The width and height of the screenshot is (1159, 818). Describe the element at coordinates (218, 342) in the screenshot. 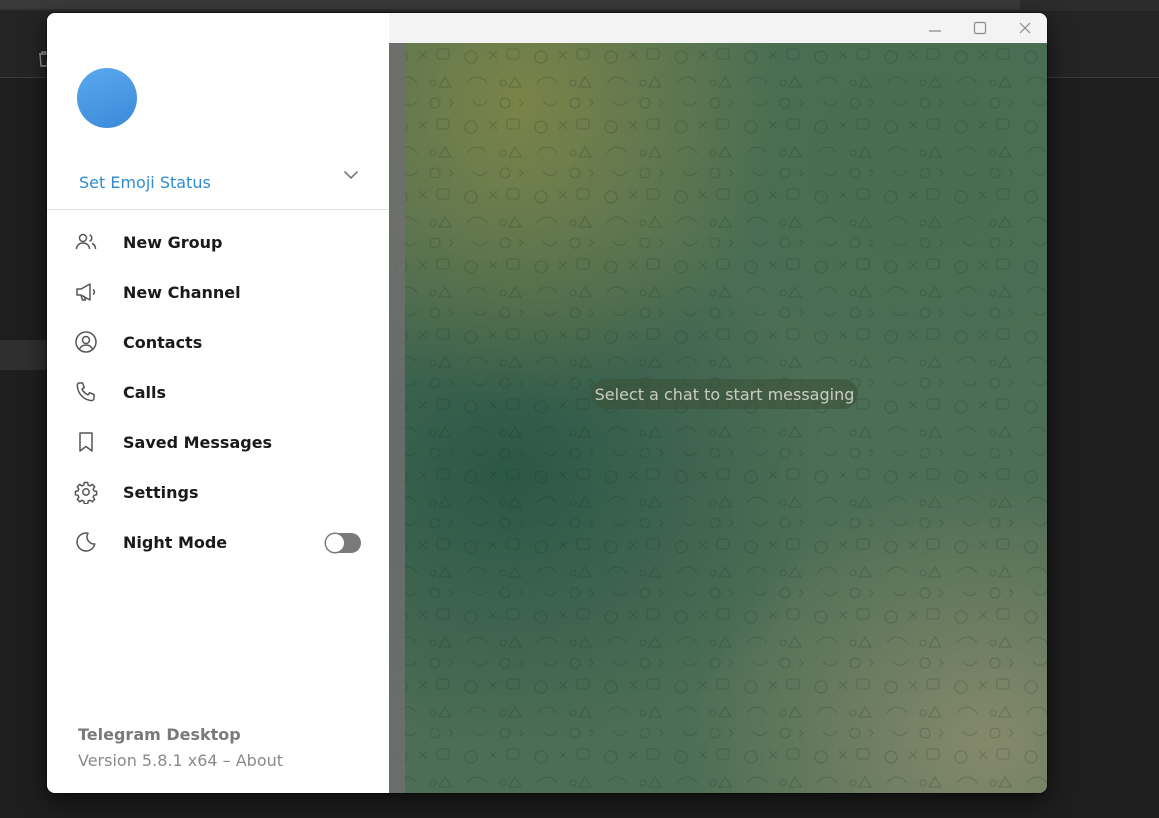

I see `menu-item-contacts: Contacts` at that location.